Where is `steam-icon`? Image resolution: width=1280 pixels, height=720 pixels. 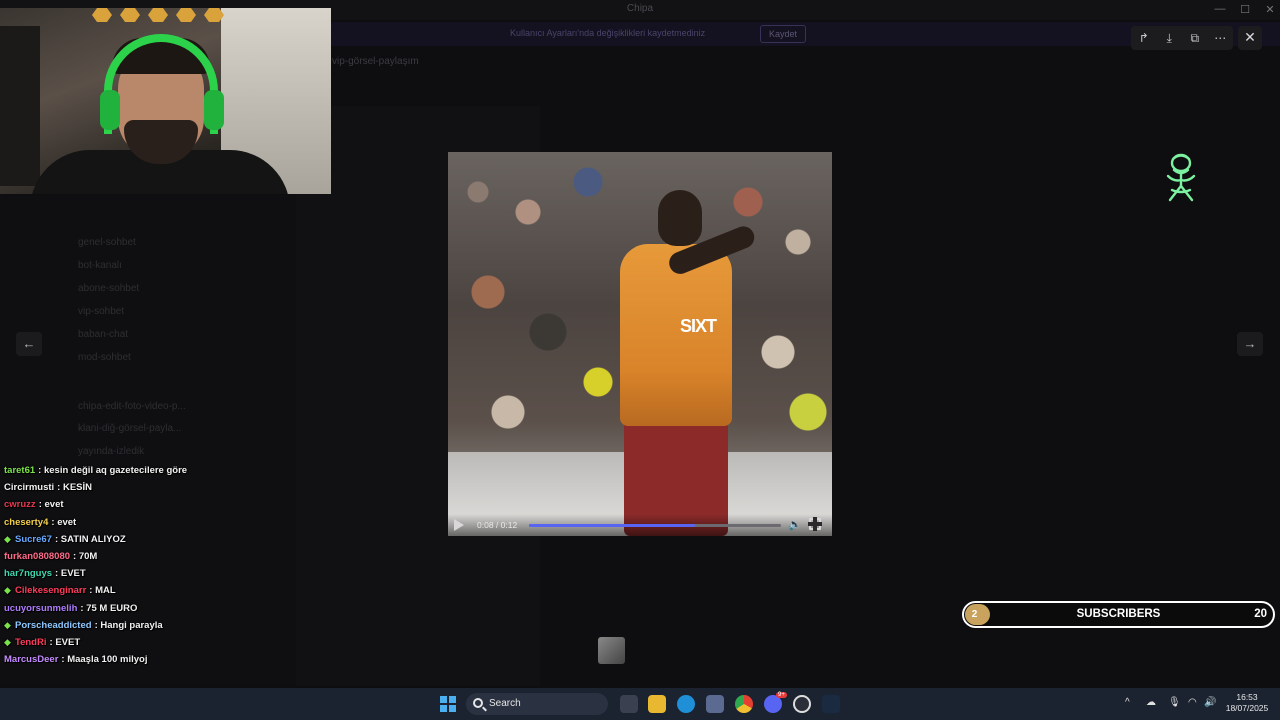
steam-icon is located at coordinates (831, 704).